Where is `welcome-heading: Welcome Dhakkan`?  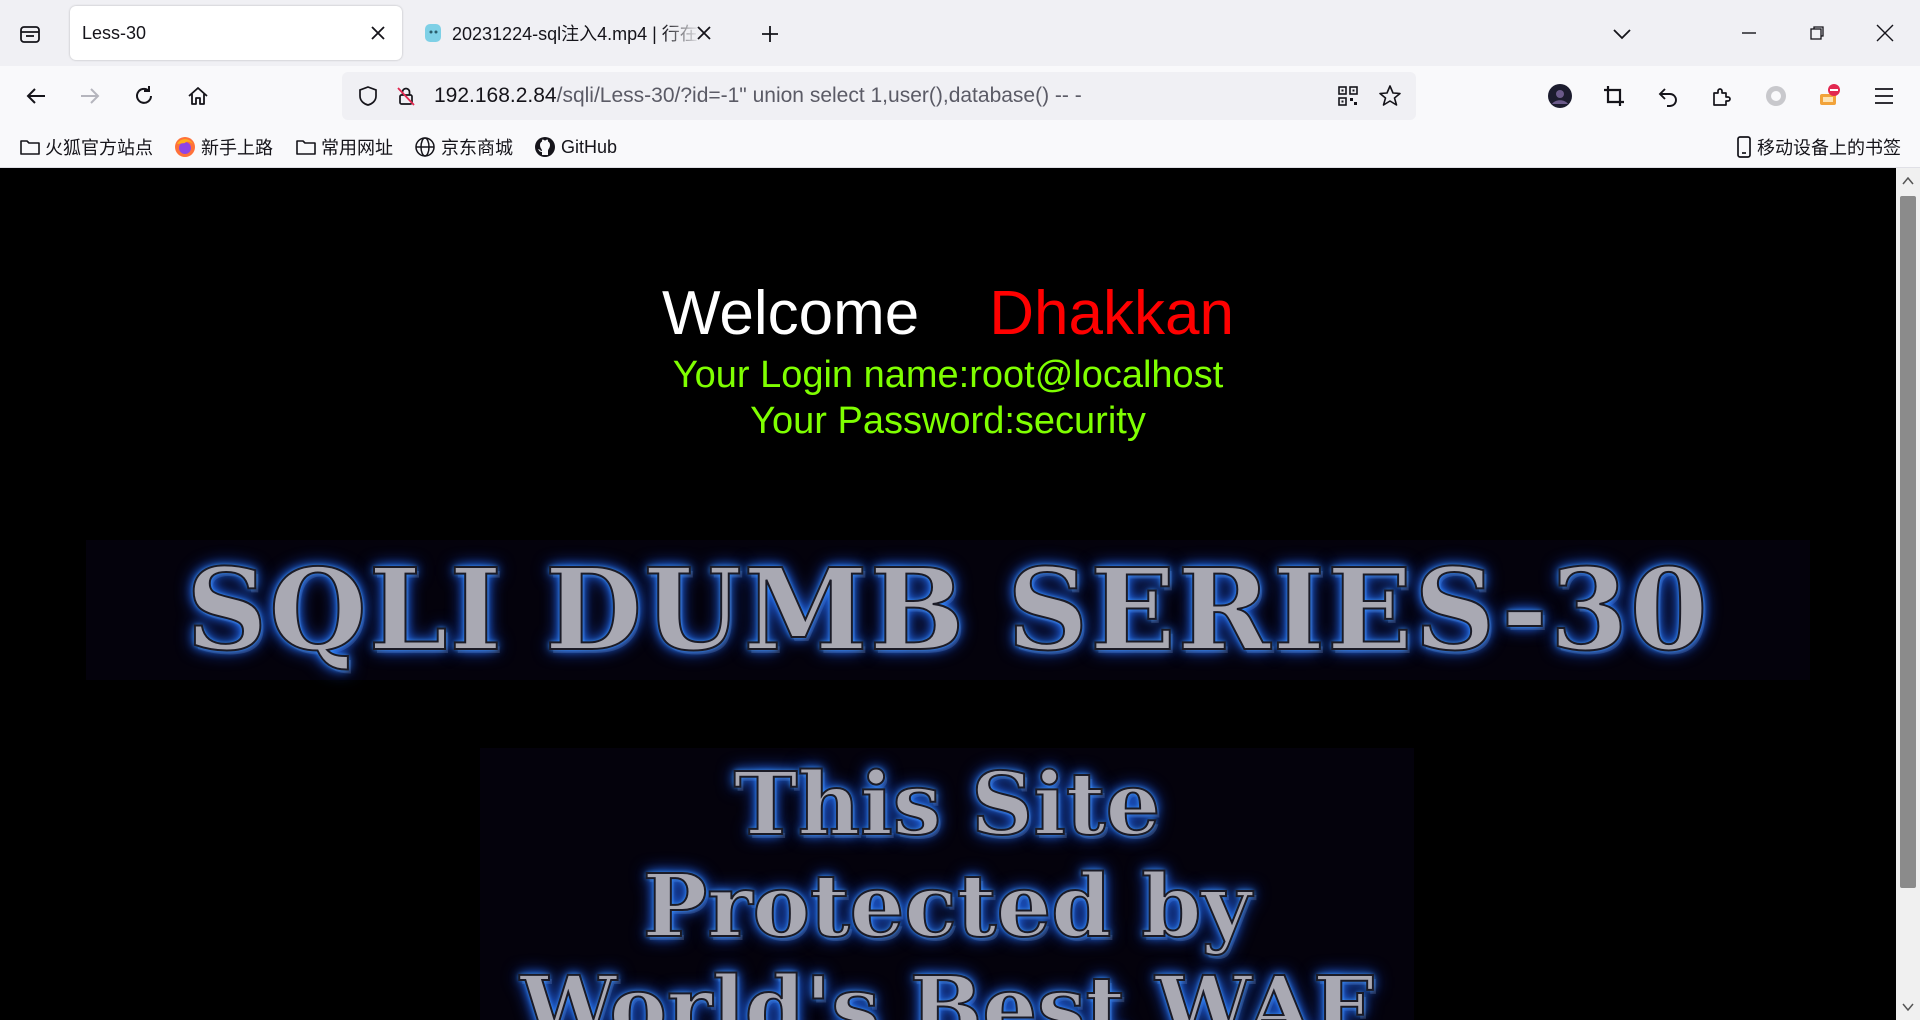
welcome-heading: Welcome Dhakkan is located at coordinates (948, 313).